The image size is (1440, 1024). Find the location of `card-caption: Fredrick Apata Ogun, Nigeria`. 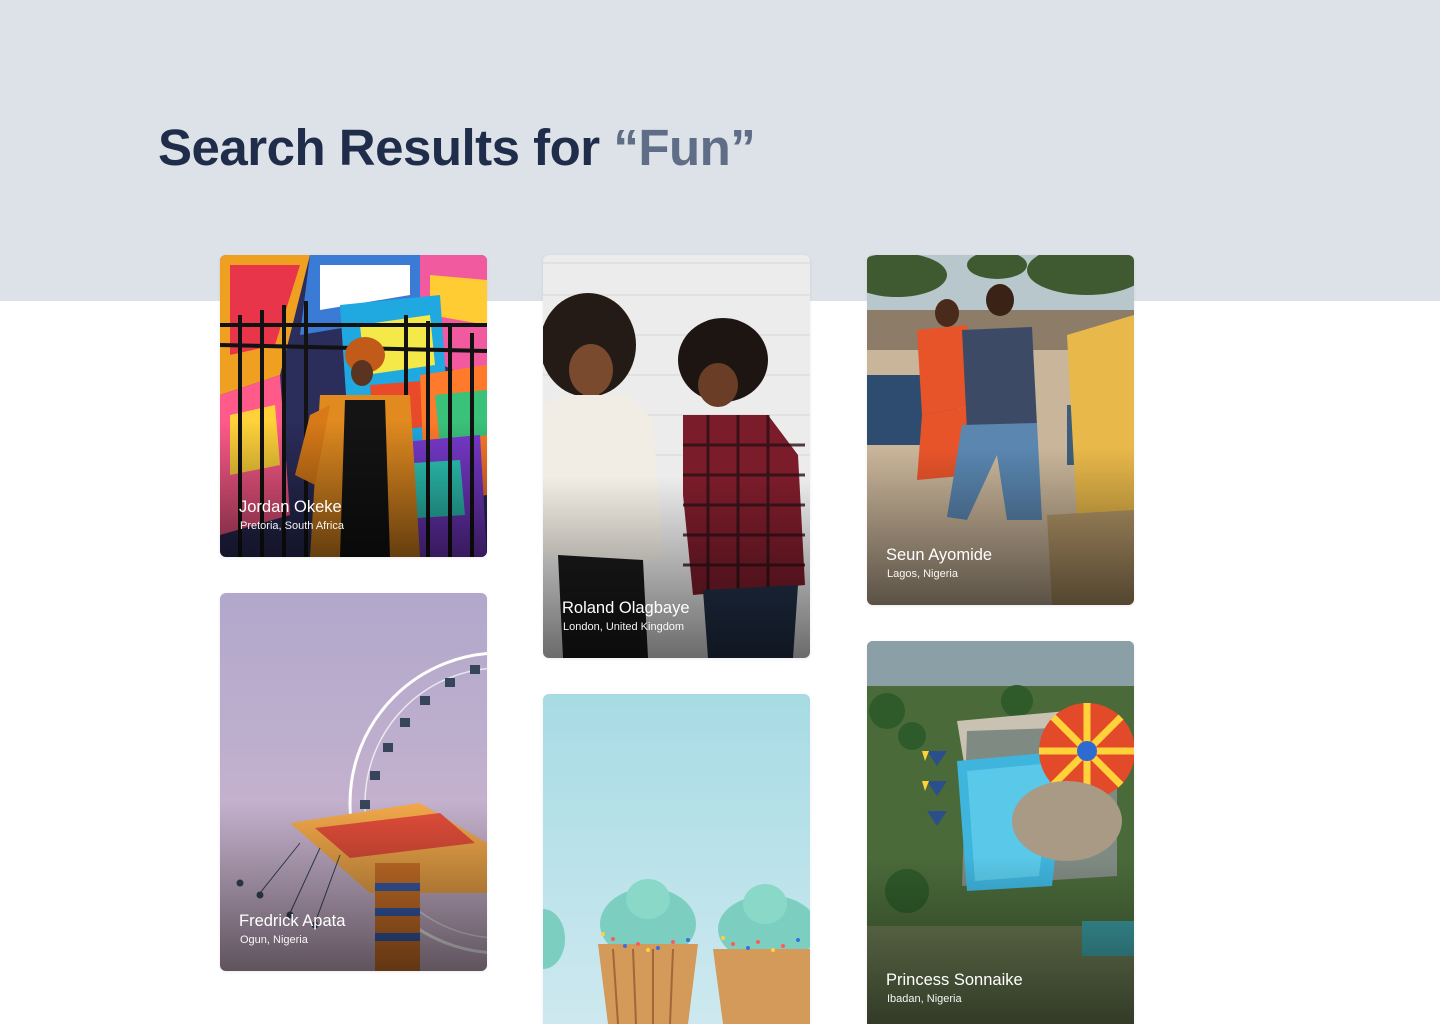

card-caption: Fredrick Apata Ogun, Nigeria is located at coordinates (292, 929).